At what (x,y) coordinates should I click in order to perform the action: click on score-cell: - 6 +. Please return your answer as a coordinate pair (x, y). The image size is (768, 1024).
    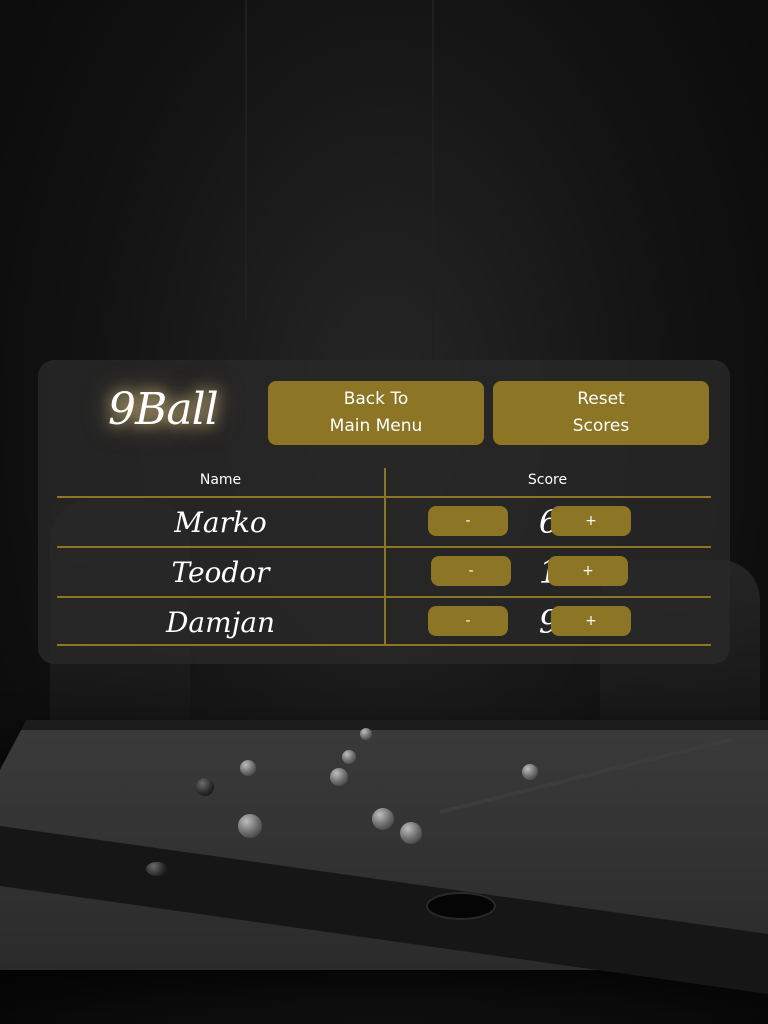
    Looking at the image, I should click on (548, 522).